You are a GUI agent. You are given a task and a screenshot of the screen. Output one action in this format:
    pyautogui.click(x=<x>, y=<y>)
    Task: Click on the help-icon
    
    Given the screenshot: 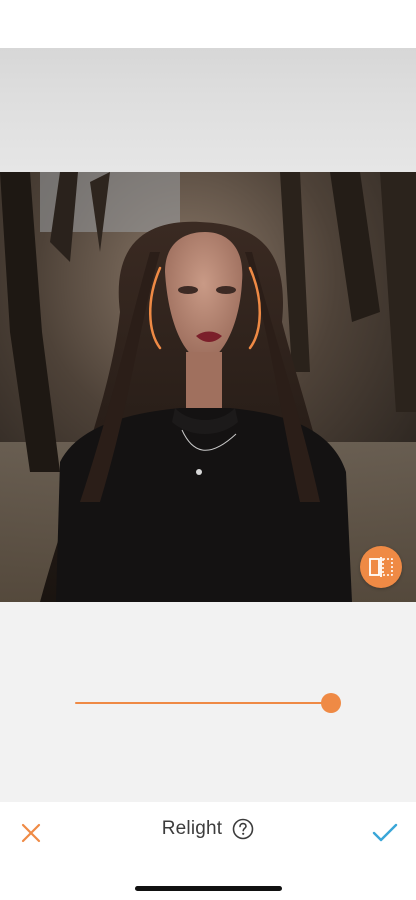 What is the action you would take?
    pyautogui.click(x=243, y=829)
    